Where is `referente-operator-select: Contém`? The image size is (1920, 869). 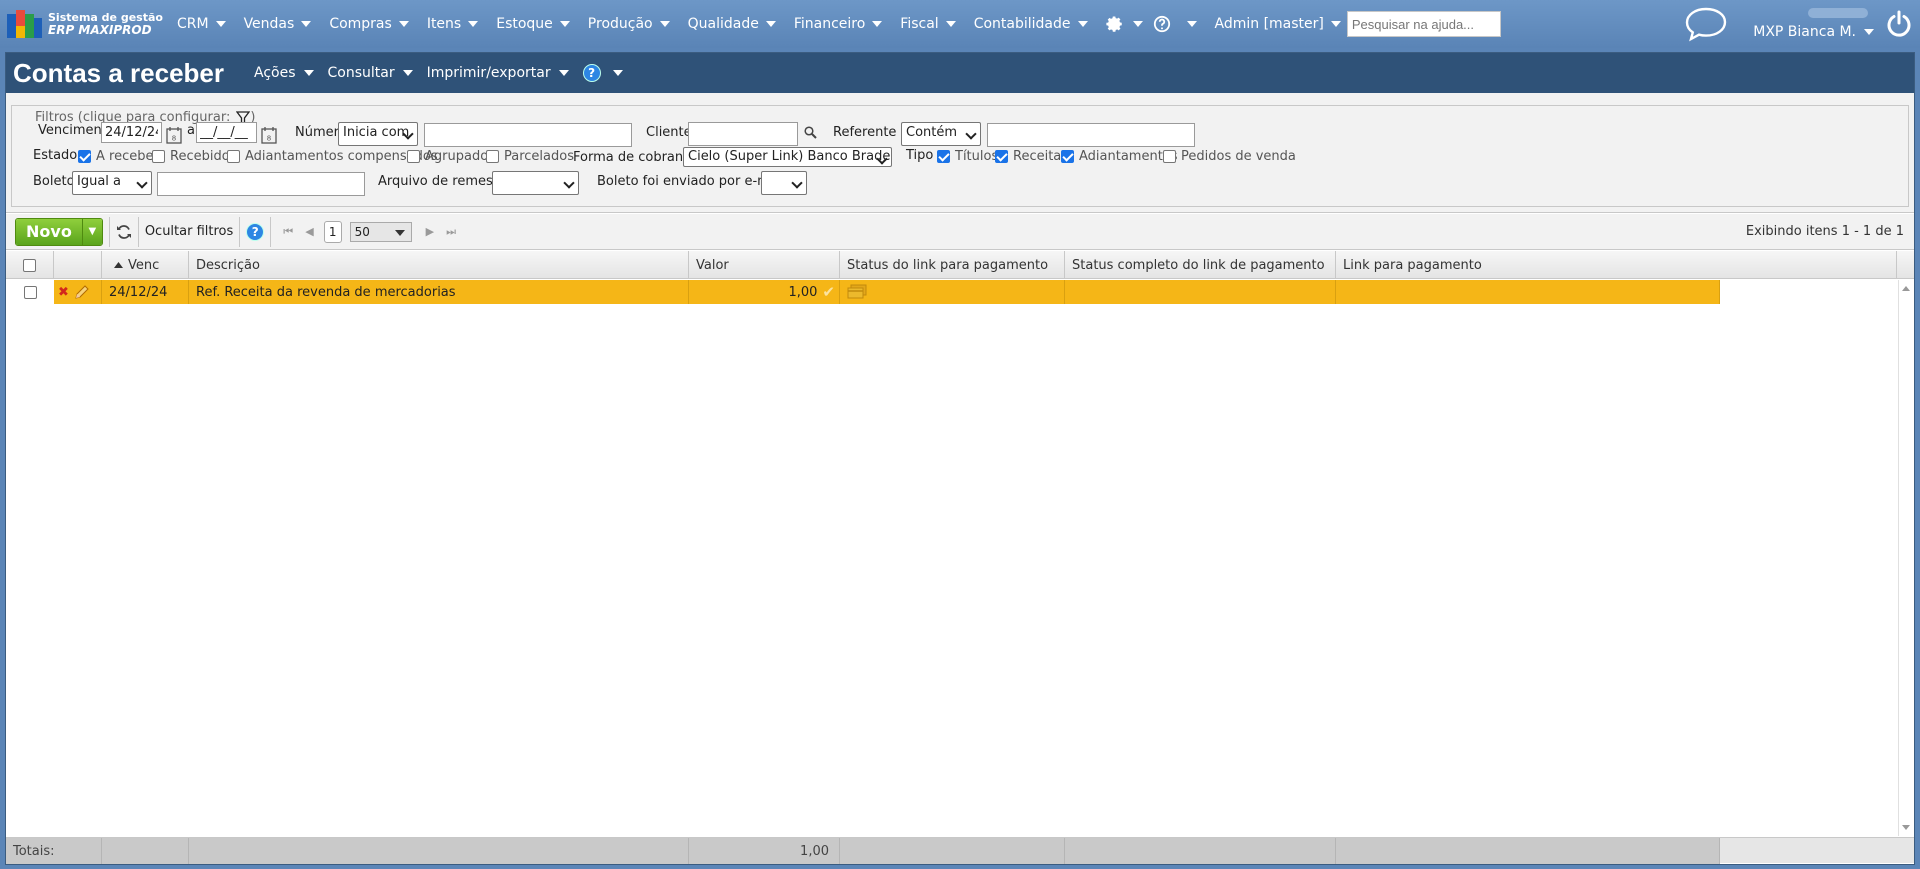
referente-operator-select: Contém is located at coordinates (941, 134).